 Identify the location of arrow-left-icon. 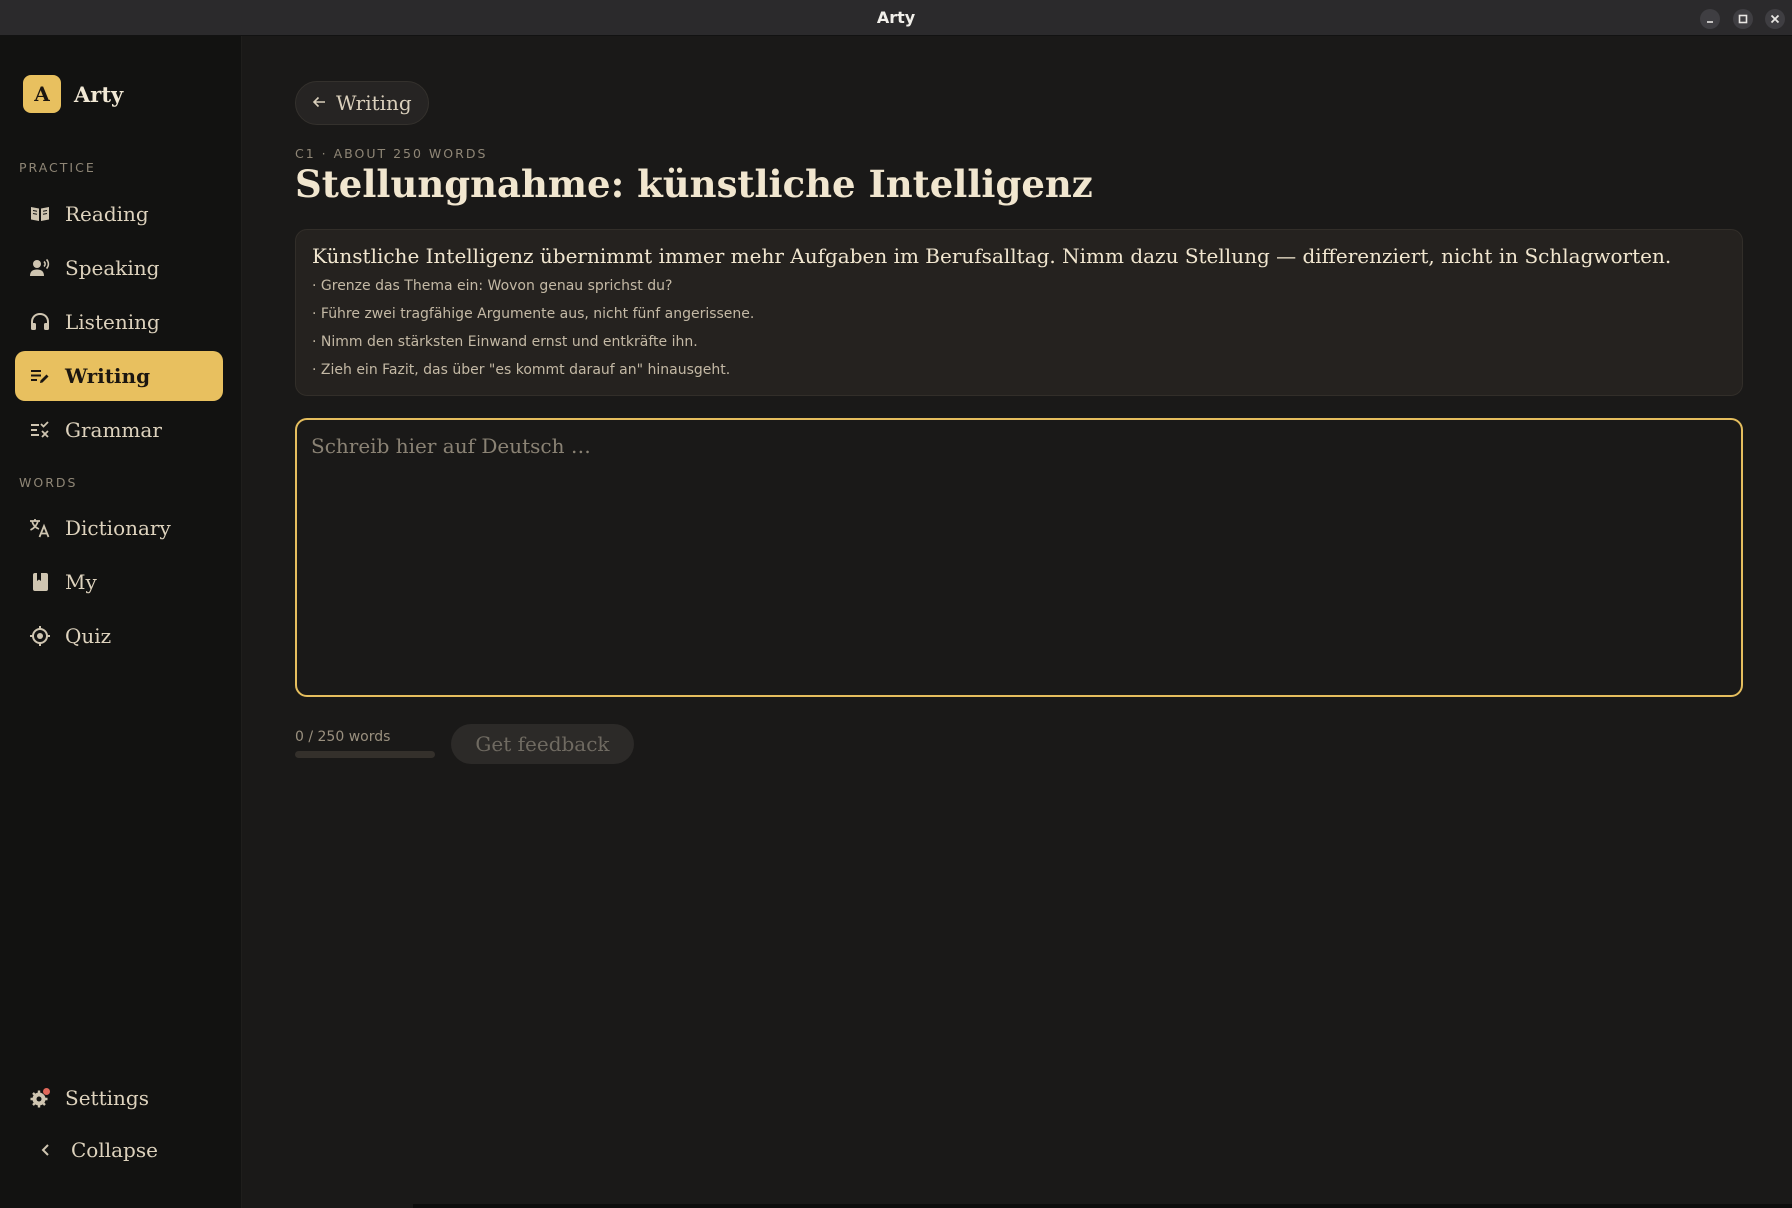
(319, 103).